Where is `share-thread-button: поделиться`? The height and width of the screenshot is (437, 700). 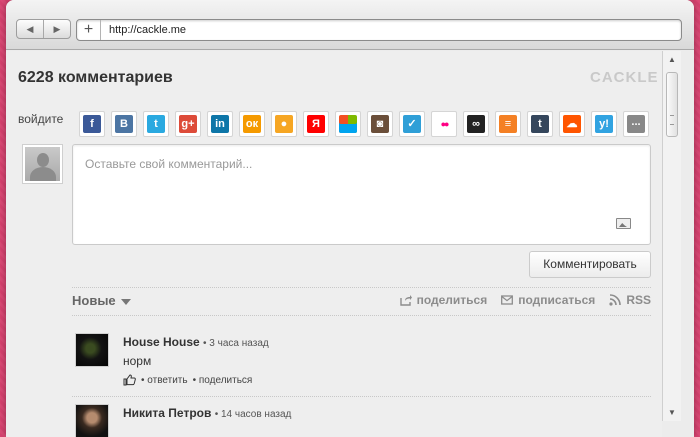
share-thread-button: поделиться is located at coordinates (443, 300).